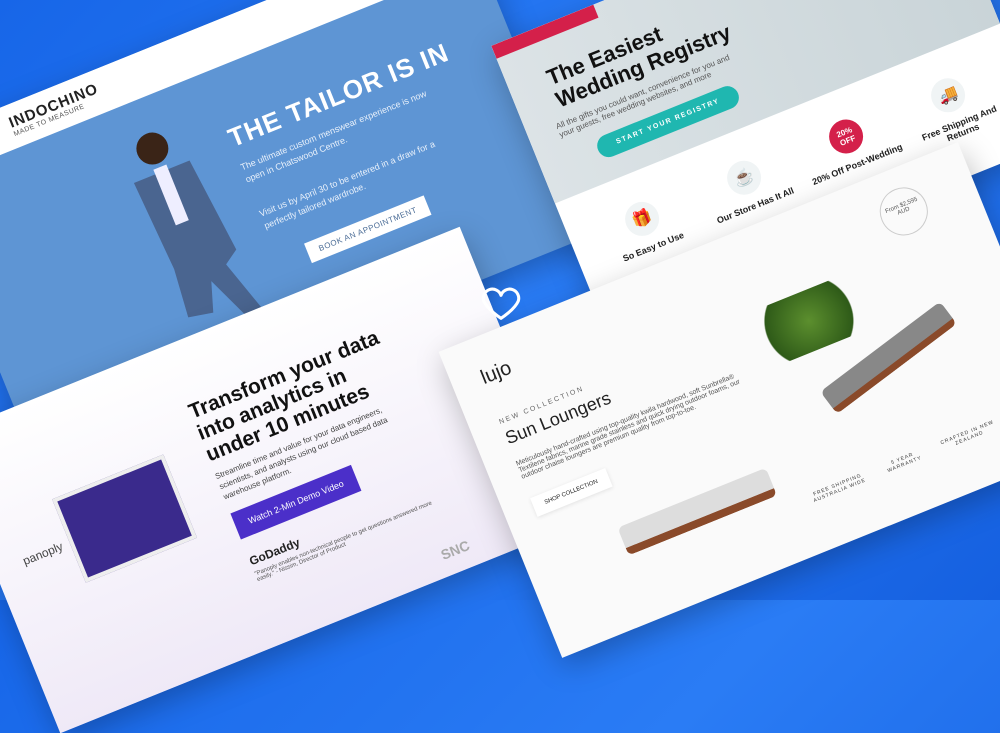  I want to click on badge-crafted: CRAFTED IN NEW ZEALAND, so click(967, 433).